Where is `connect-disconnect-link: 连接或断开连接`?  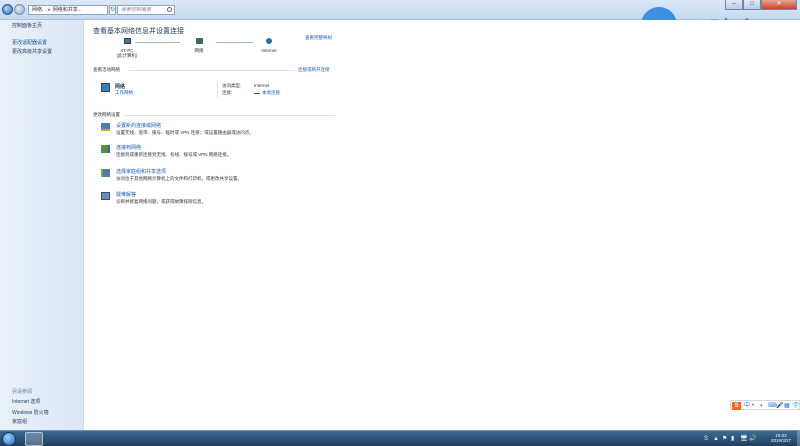 connect-disconnect-link: 连接或断开连接 is located at coordinates (314, 70).